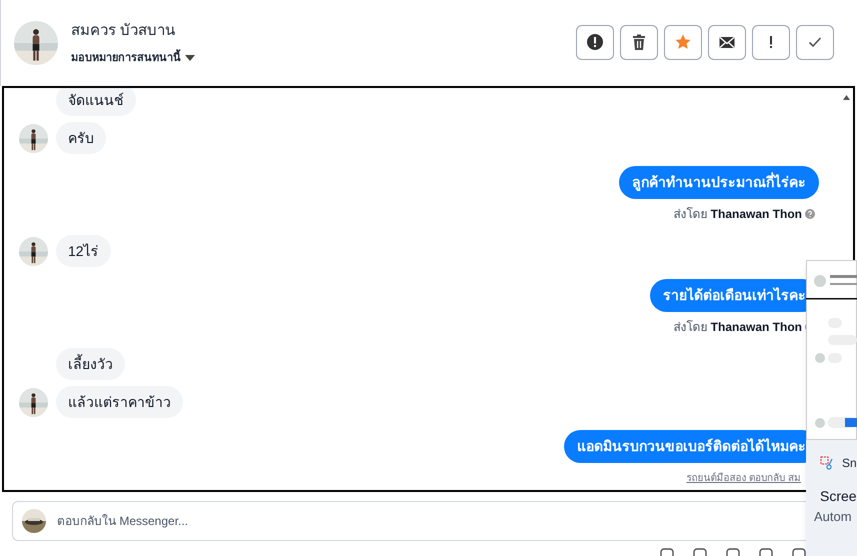 Image resolution: width=857 pixels, height=556 pixels. What do you see at coordinates (849, 463) in the screenshot?
I see `app-name: Sn` at bounding box center [849, 463].